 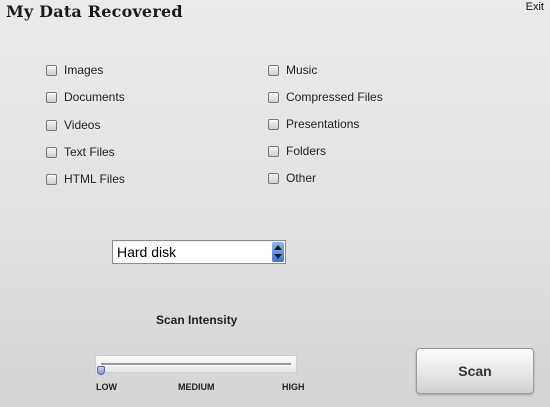 What do you see at coordinates (89, 152) in the screenshot?
I see `checkbox-label: Text Files` at bounding box center [89, 152].